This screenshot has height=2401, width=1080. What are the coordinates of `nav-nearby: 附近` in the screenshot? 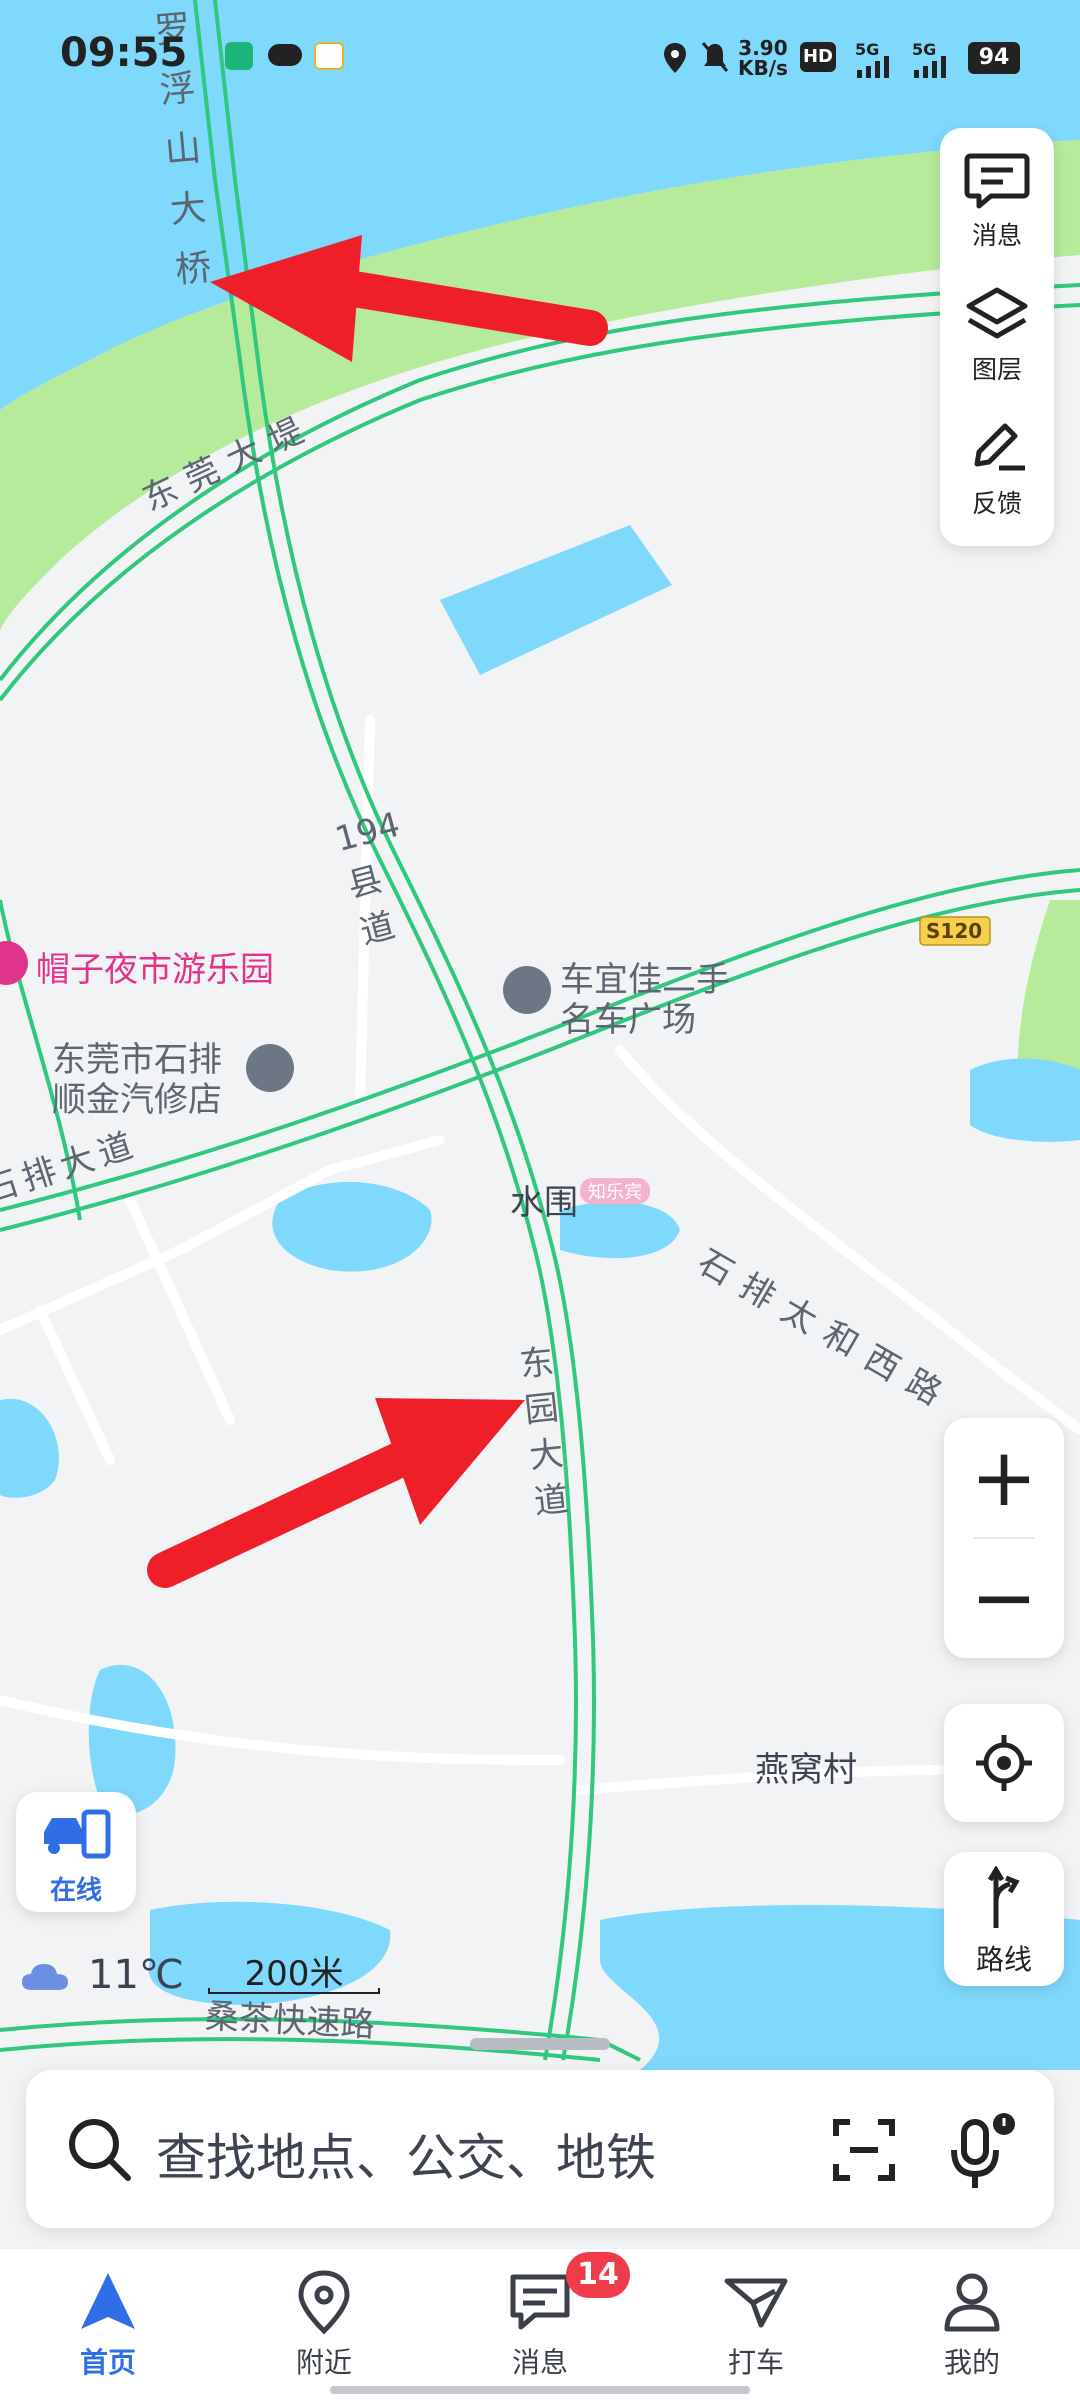 It's located at (324, 2324).